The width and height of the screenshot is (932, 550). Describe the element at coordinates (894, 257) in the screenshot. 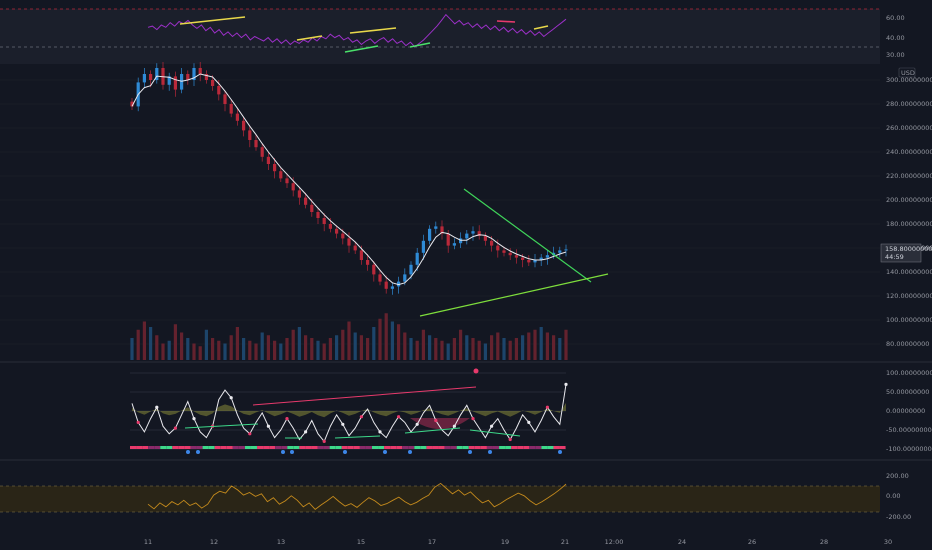

I see `current-price-countdown: 44:59` at that location.